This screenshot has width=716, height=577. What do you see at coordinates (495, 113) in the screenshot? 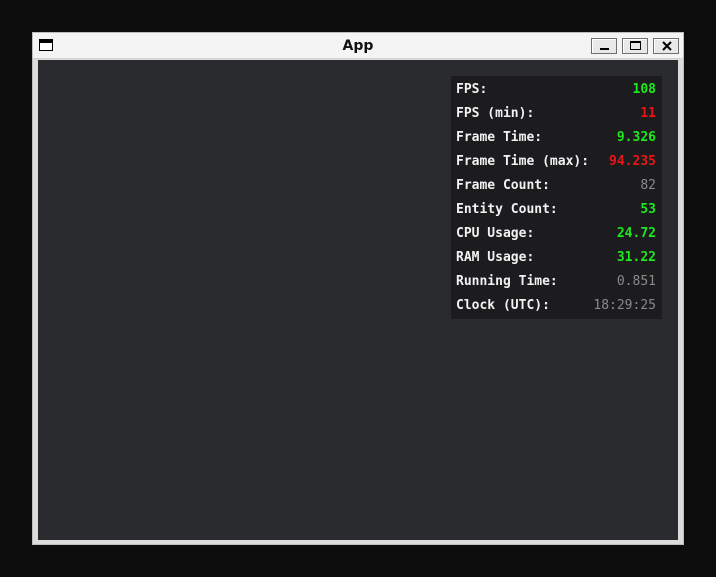
I see `stat-label: FPS (min):` at bounding box center [495, 113].